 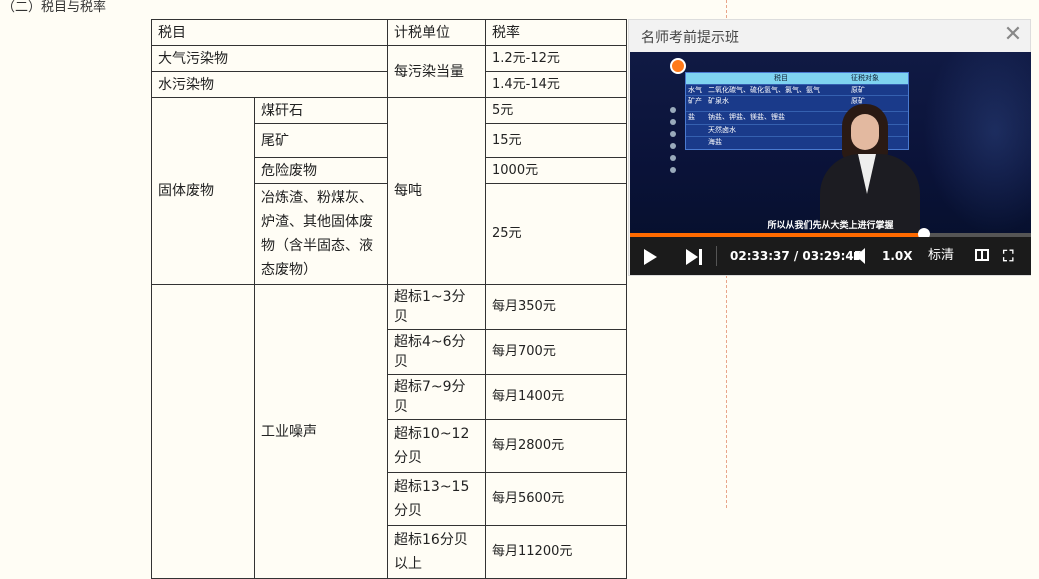 What do you see at coordinates (436, 499) in the screenshot?
I see `noise-unit: 超标13~15分贝` at bounding box center [436, 499].